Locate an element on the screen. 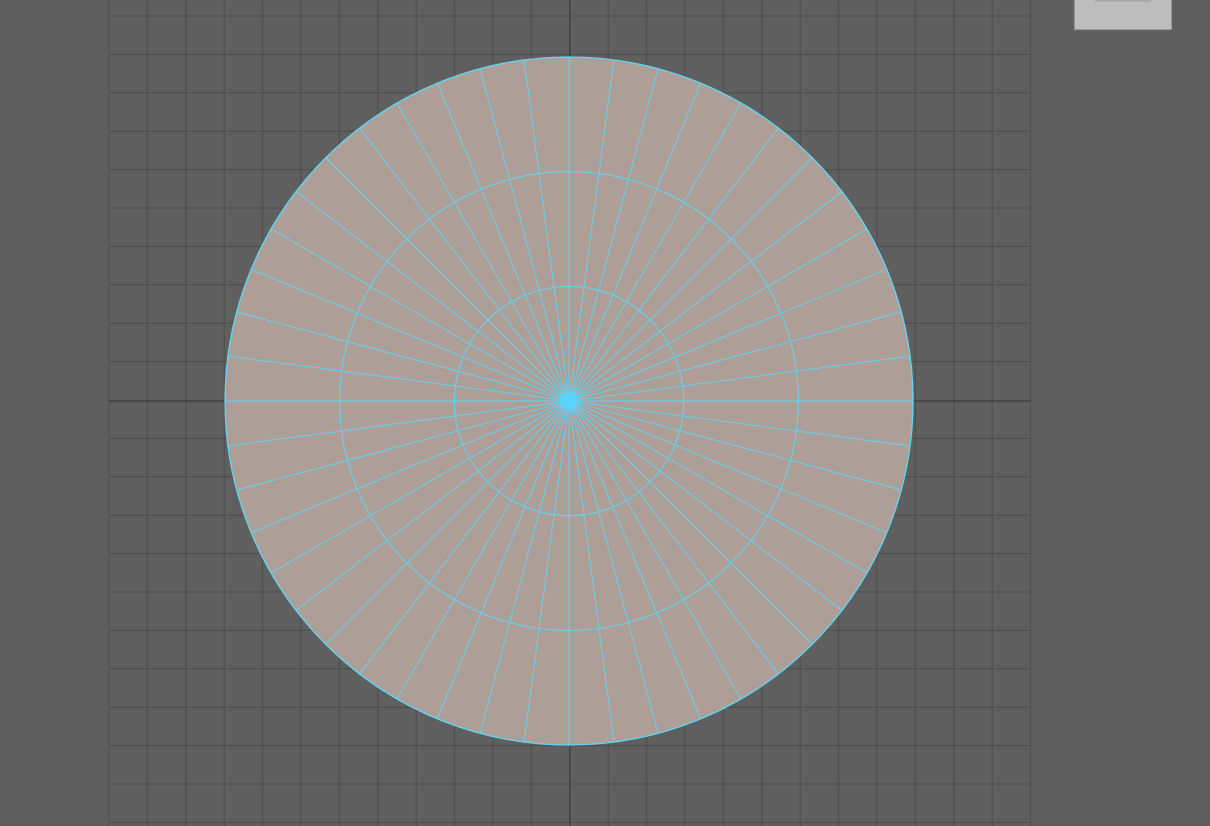 This screenshot has height=826, width=1210. view-cube-edge is located at coordinates (1123, 1).